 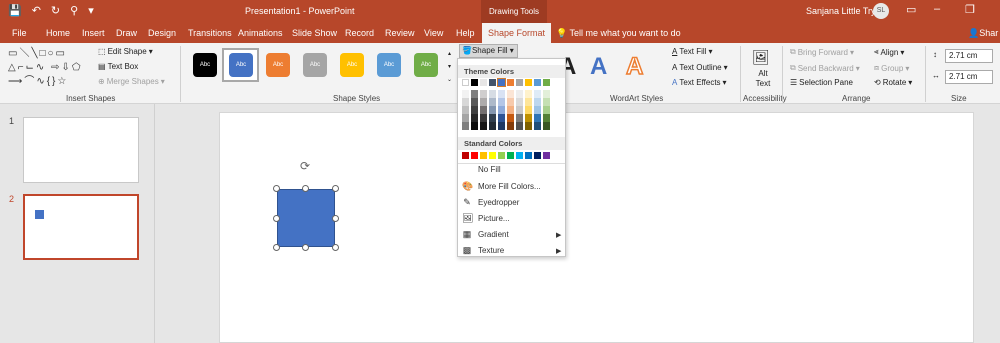 I want to click on start-icon: ⚲, so click(x=74, y=10).